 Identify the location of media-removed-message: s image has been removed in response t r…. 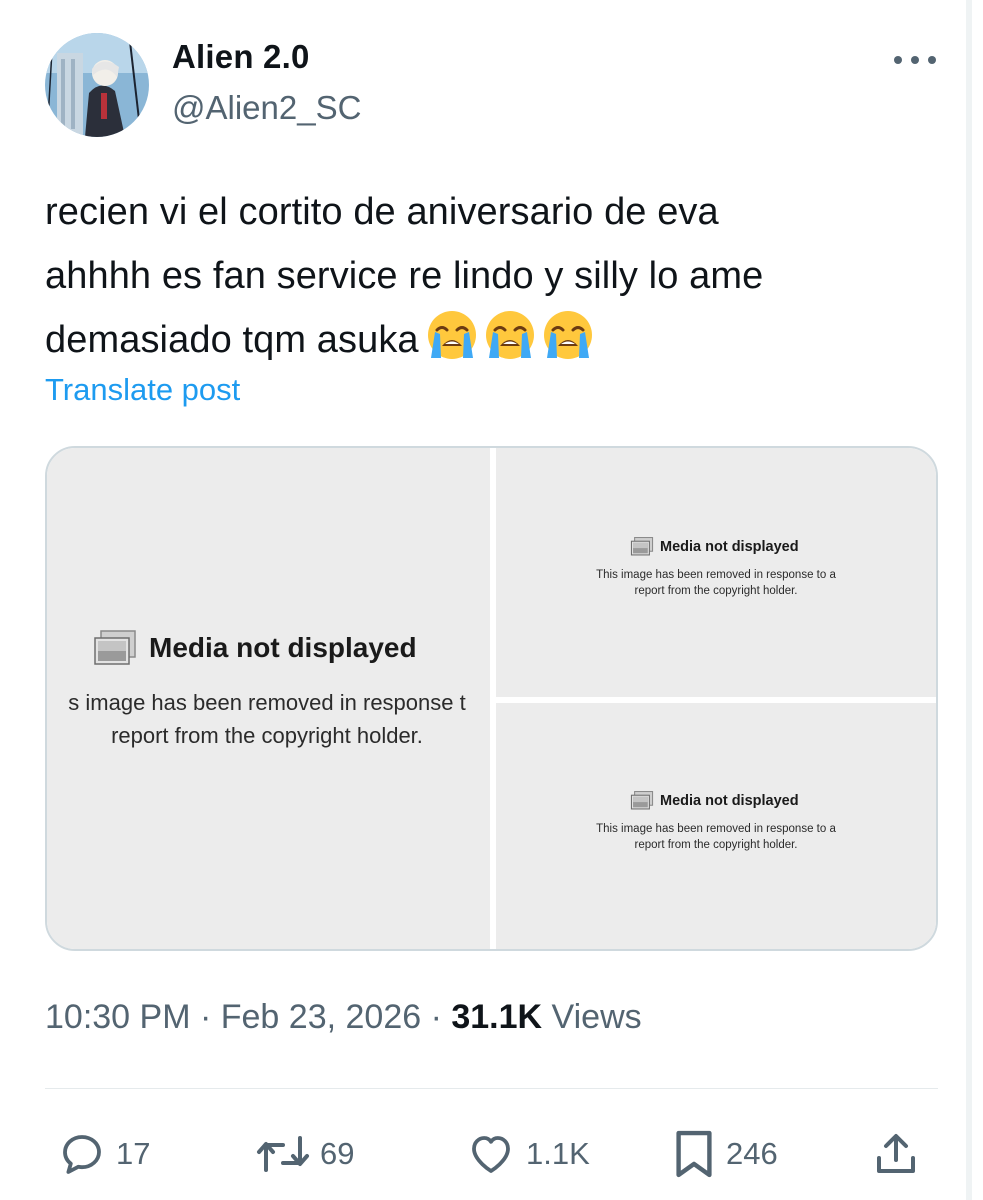
(267, 719).